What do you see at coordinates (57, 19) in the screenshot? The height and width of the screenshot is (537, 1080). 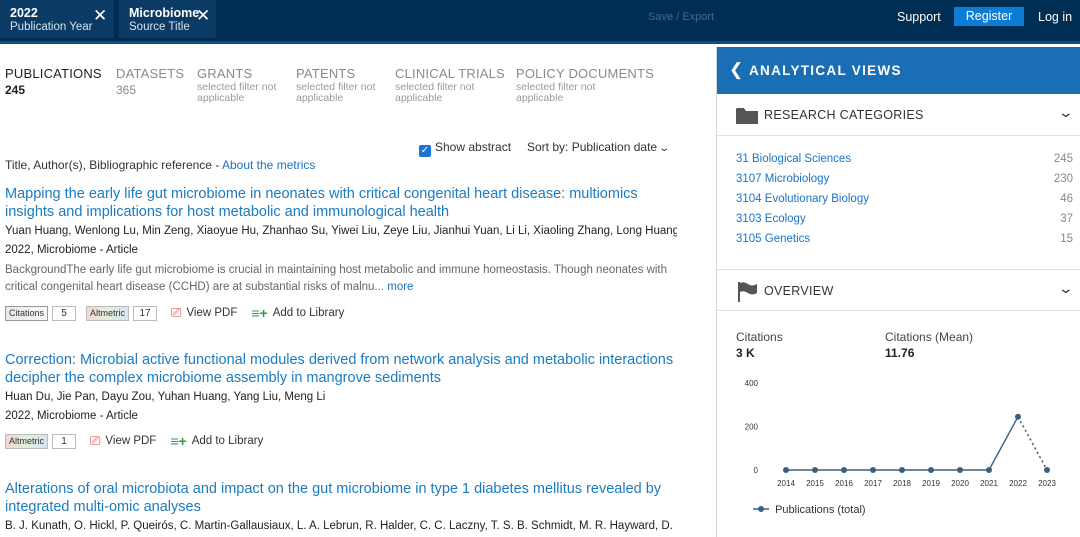 I see `filter-chip-year: 2022 Publication Year ✕` at bounding box center [57, 19].